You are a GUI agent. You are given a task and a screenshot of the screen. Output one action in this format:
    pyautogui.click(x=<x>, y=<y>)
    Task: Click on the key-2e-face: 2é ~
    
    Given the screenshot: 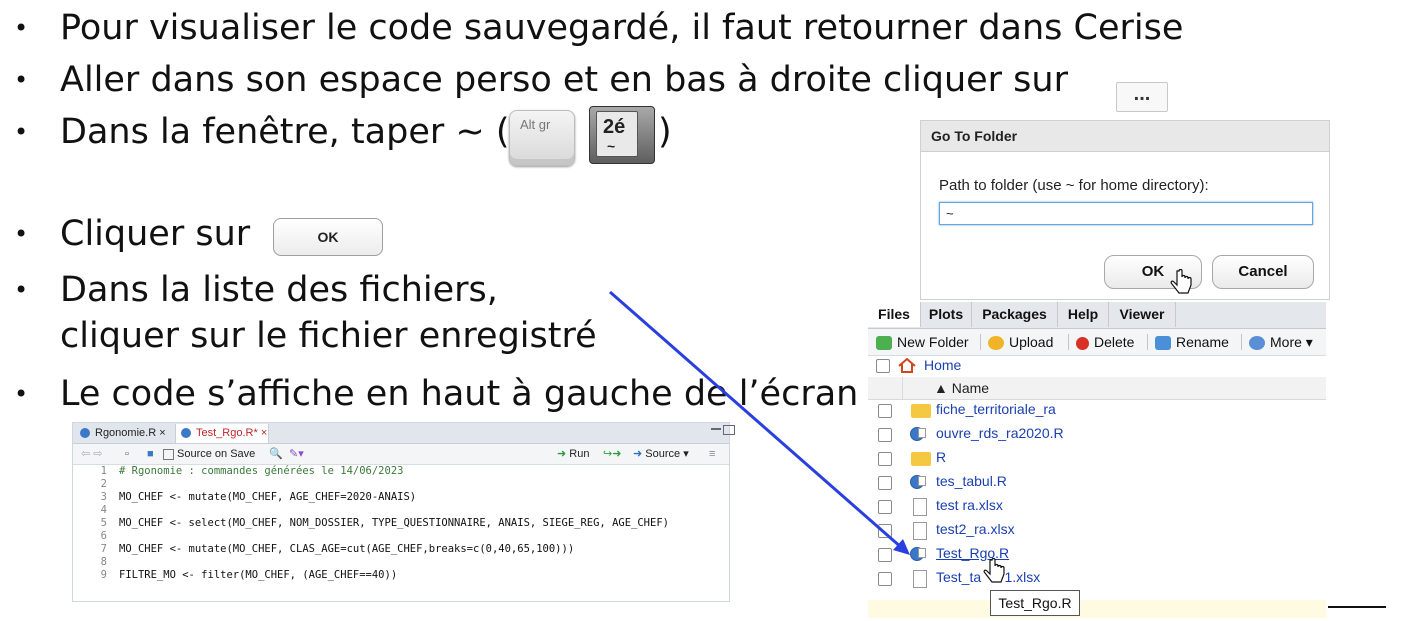 What is the action you would take?
    pyautogui.click(x=617, y=134)
    